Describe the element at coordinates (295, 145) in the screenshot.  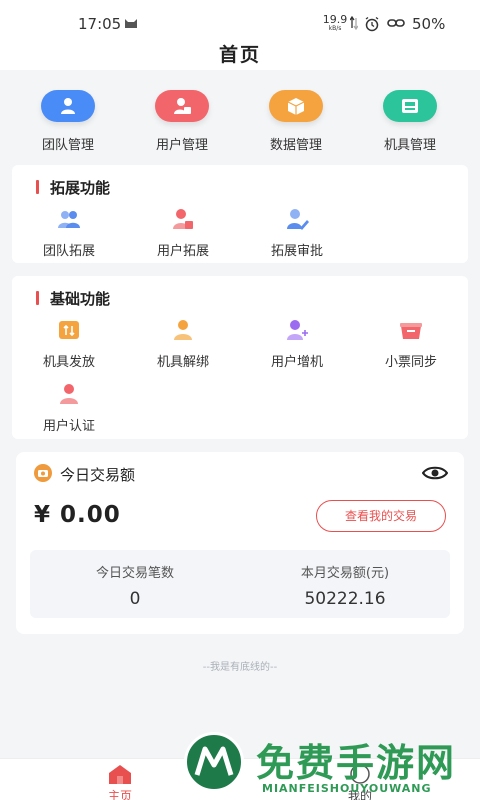
I see `data-management-label: 数据管理` at that location.